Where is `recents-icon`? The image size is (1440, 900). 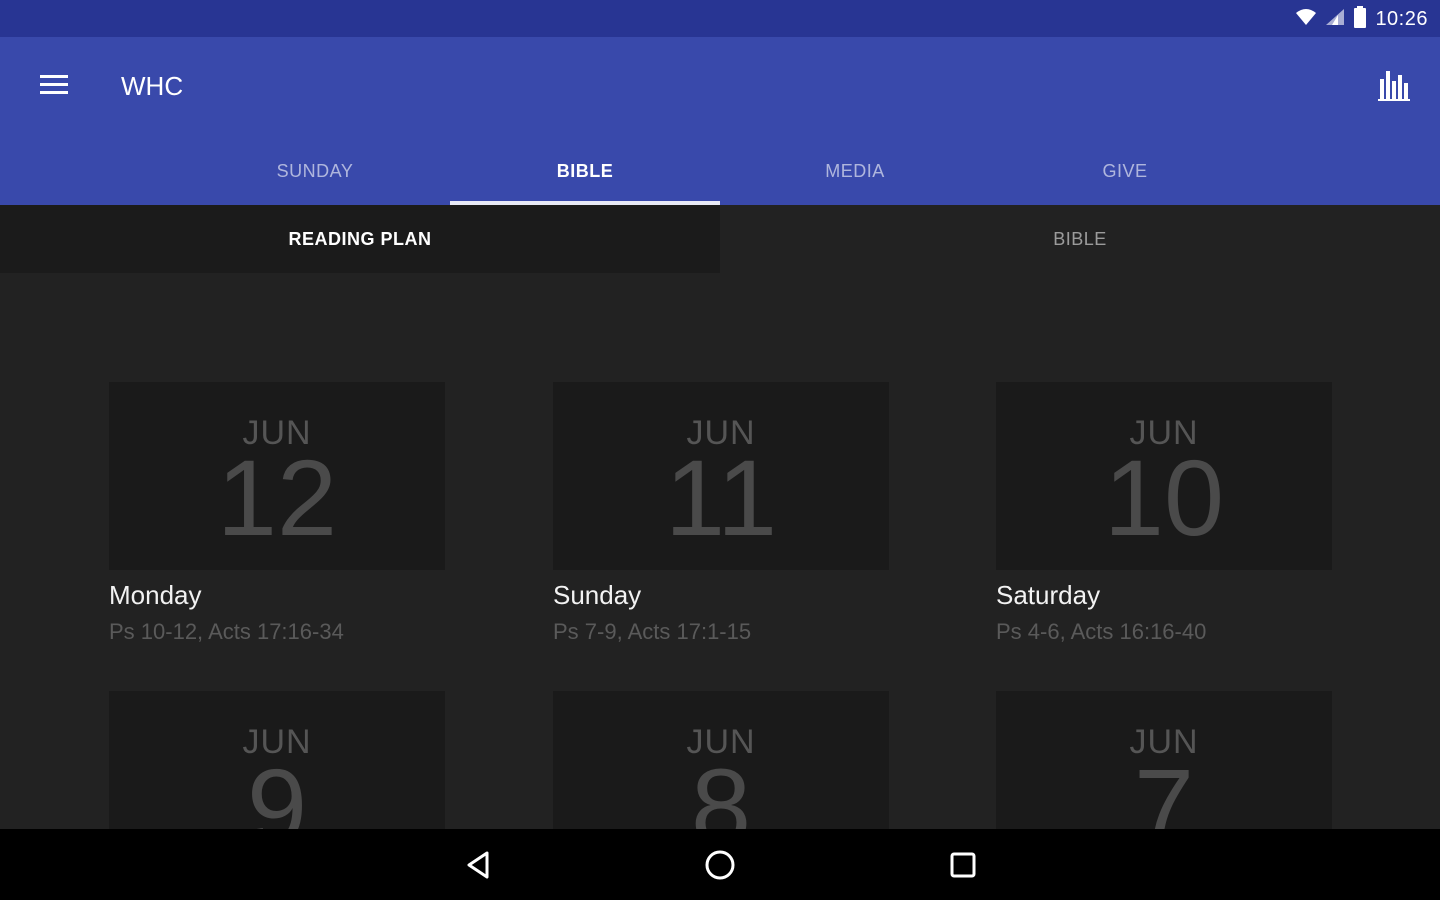 recents-icon is located at coordinates (963, 865).